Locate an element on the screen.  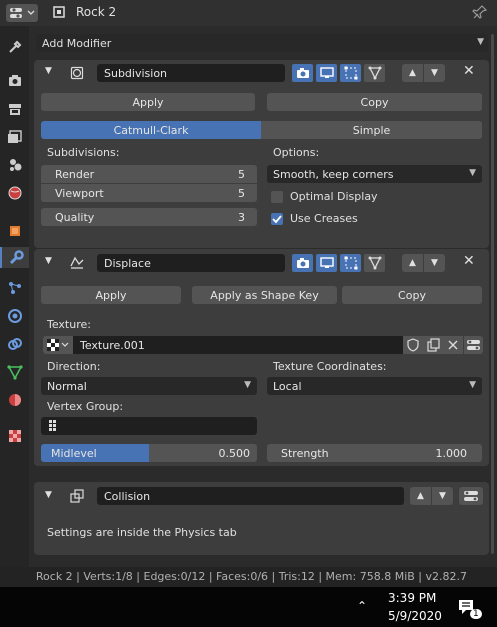
checker-texture-icon is located at coordinates (58, 345).